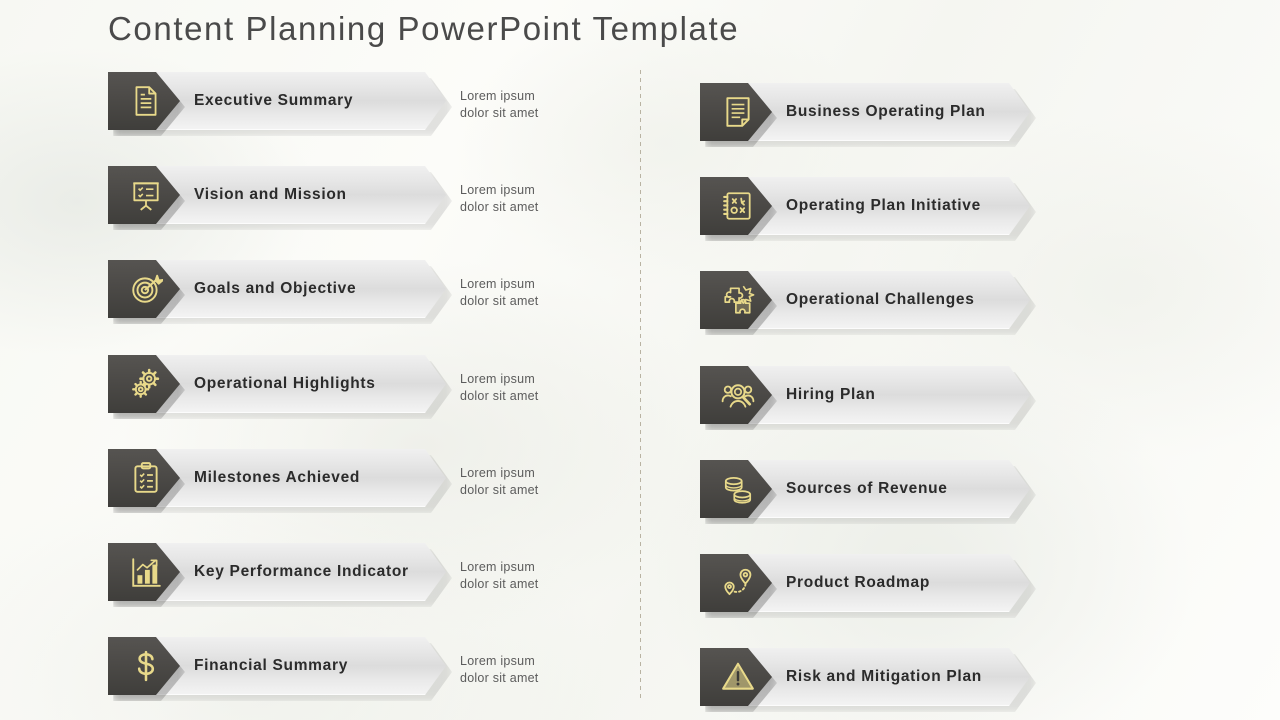 The width and height of the screenshot is (1280, 720). I want to click on document-icon, so click(138, 101).